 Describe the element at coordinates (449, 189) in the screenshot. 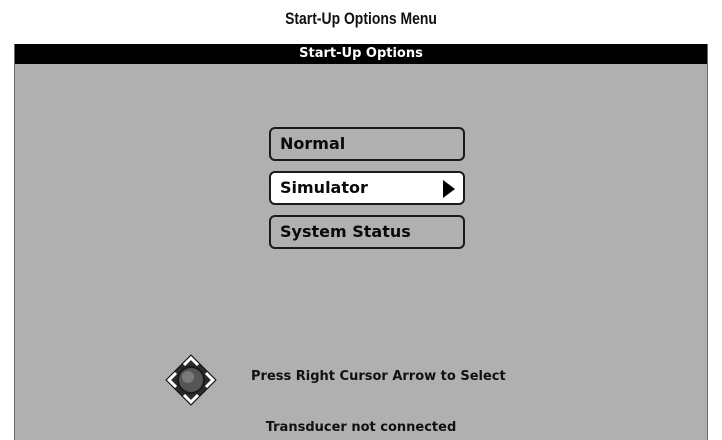

I see `right-arrow-icon` at that location.